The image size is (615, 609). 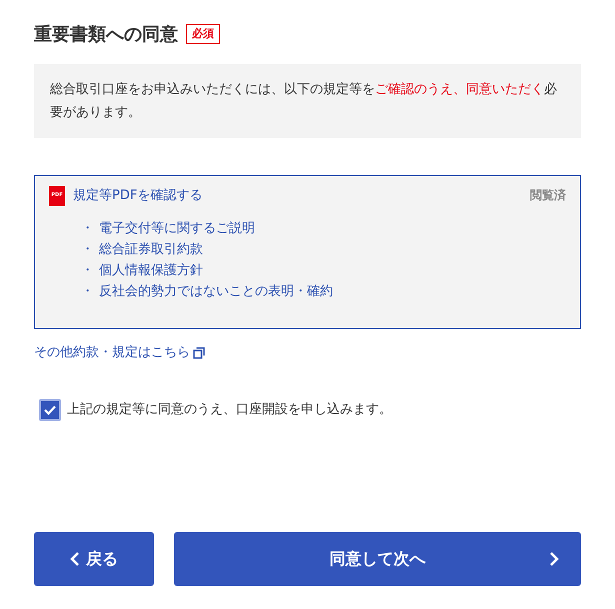 What do you see at coordinates (177, 229) in the screenshot?
I see `document-item: 電子交付等に関するご説明` at bounding box center [177, 229].